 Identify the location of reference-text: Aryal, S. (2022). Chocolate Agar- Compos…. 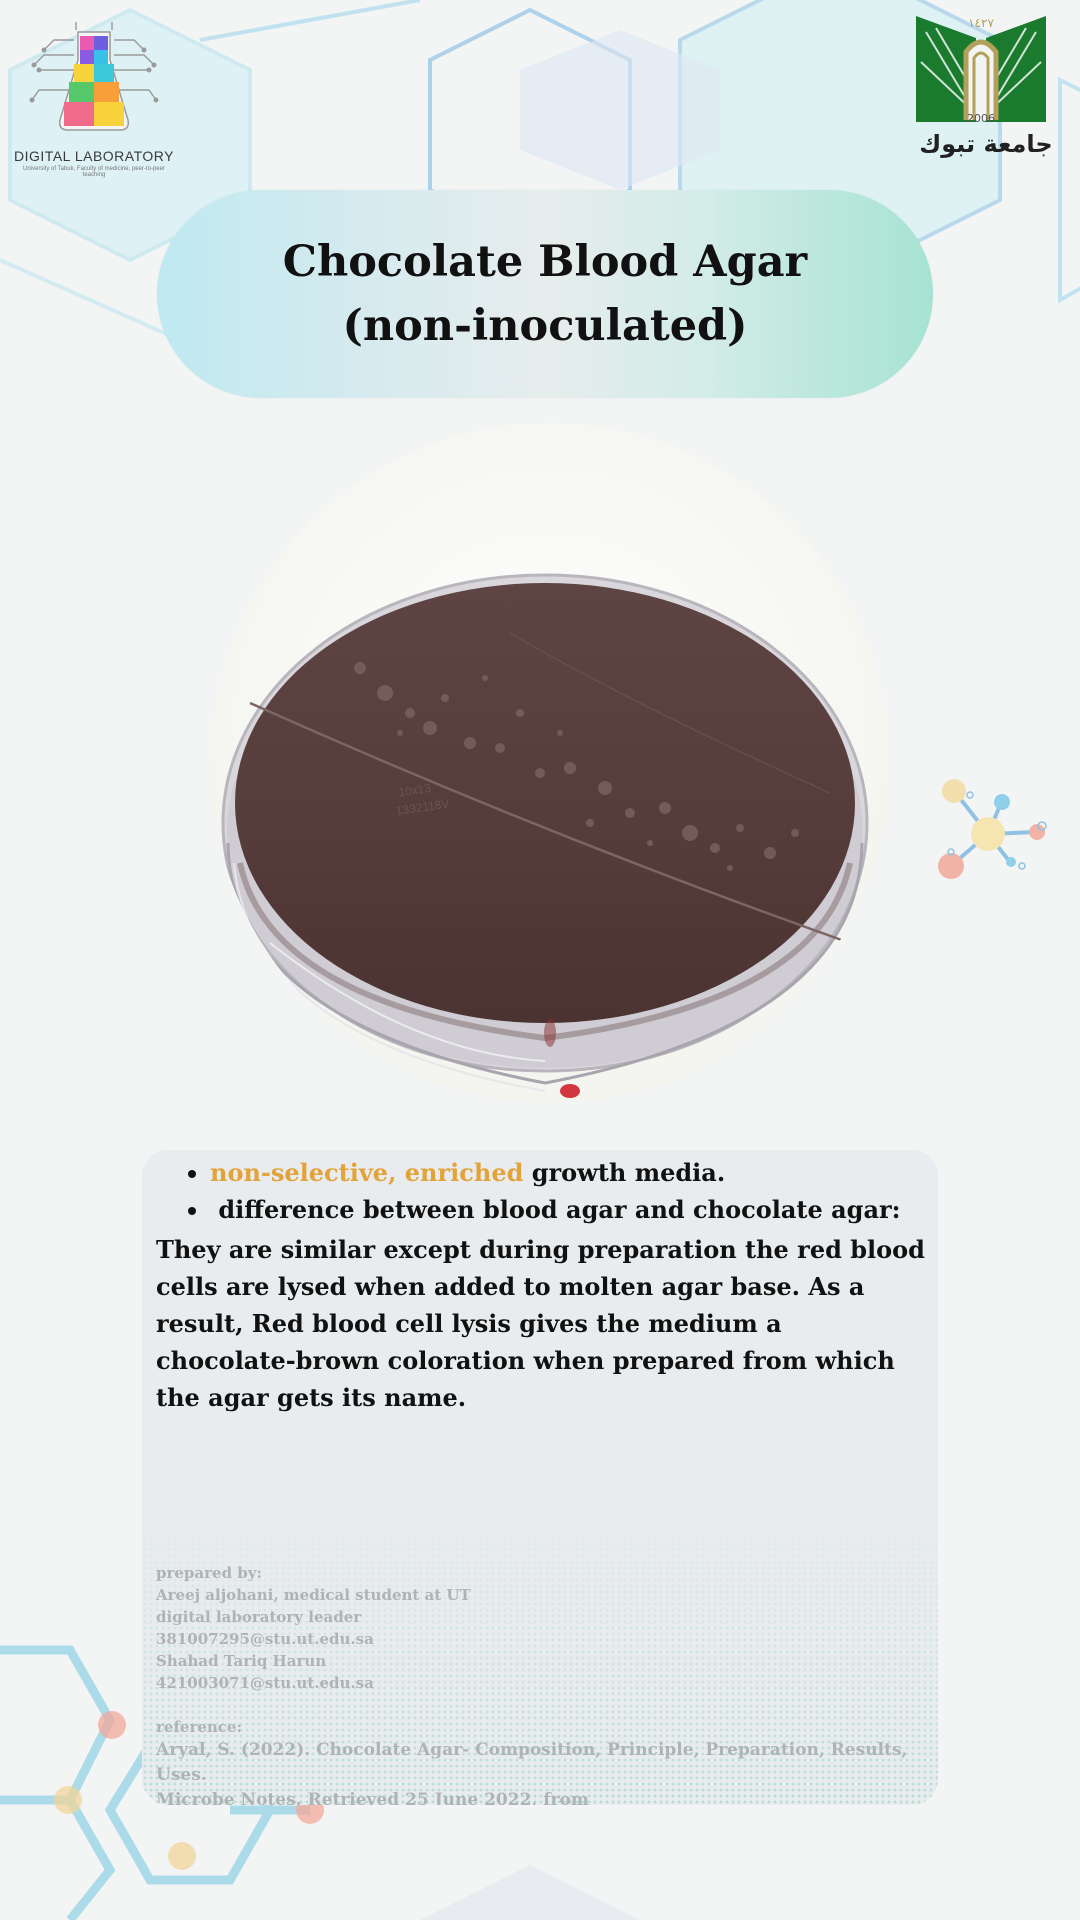
(532, 1762).